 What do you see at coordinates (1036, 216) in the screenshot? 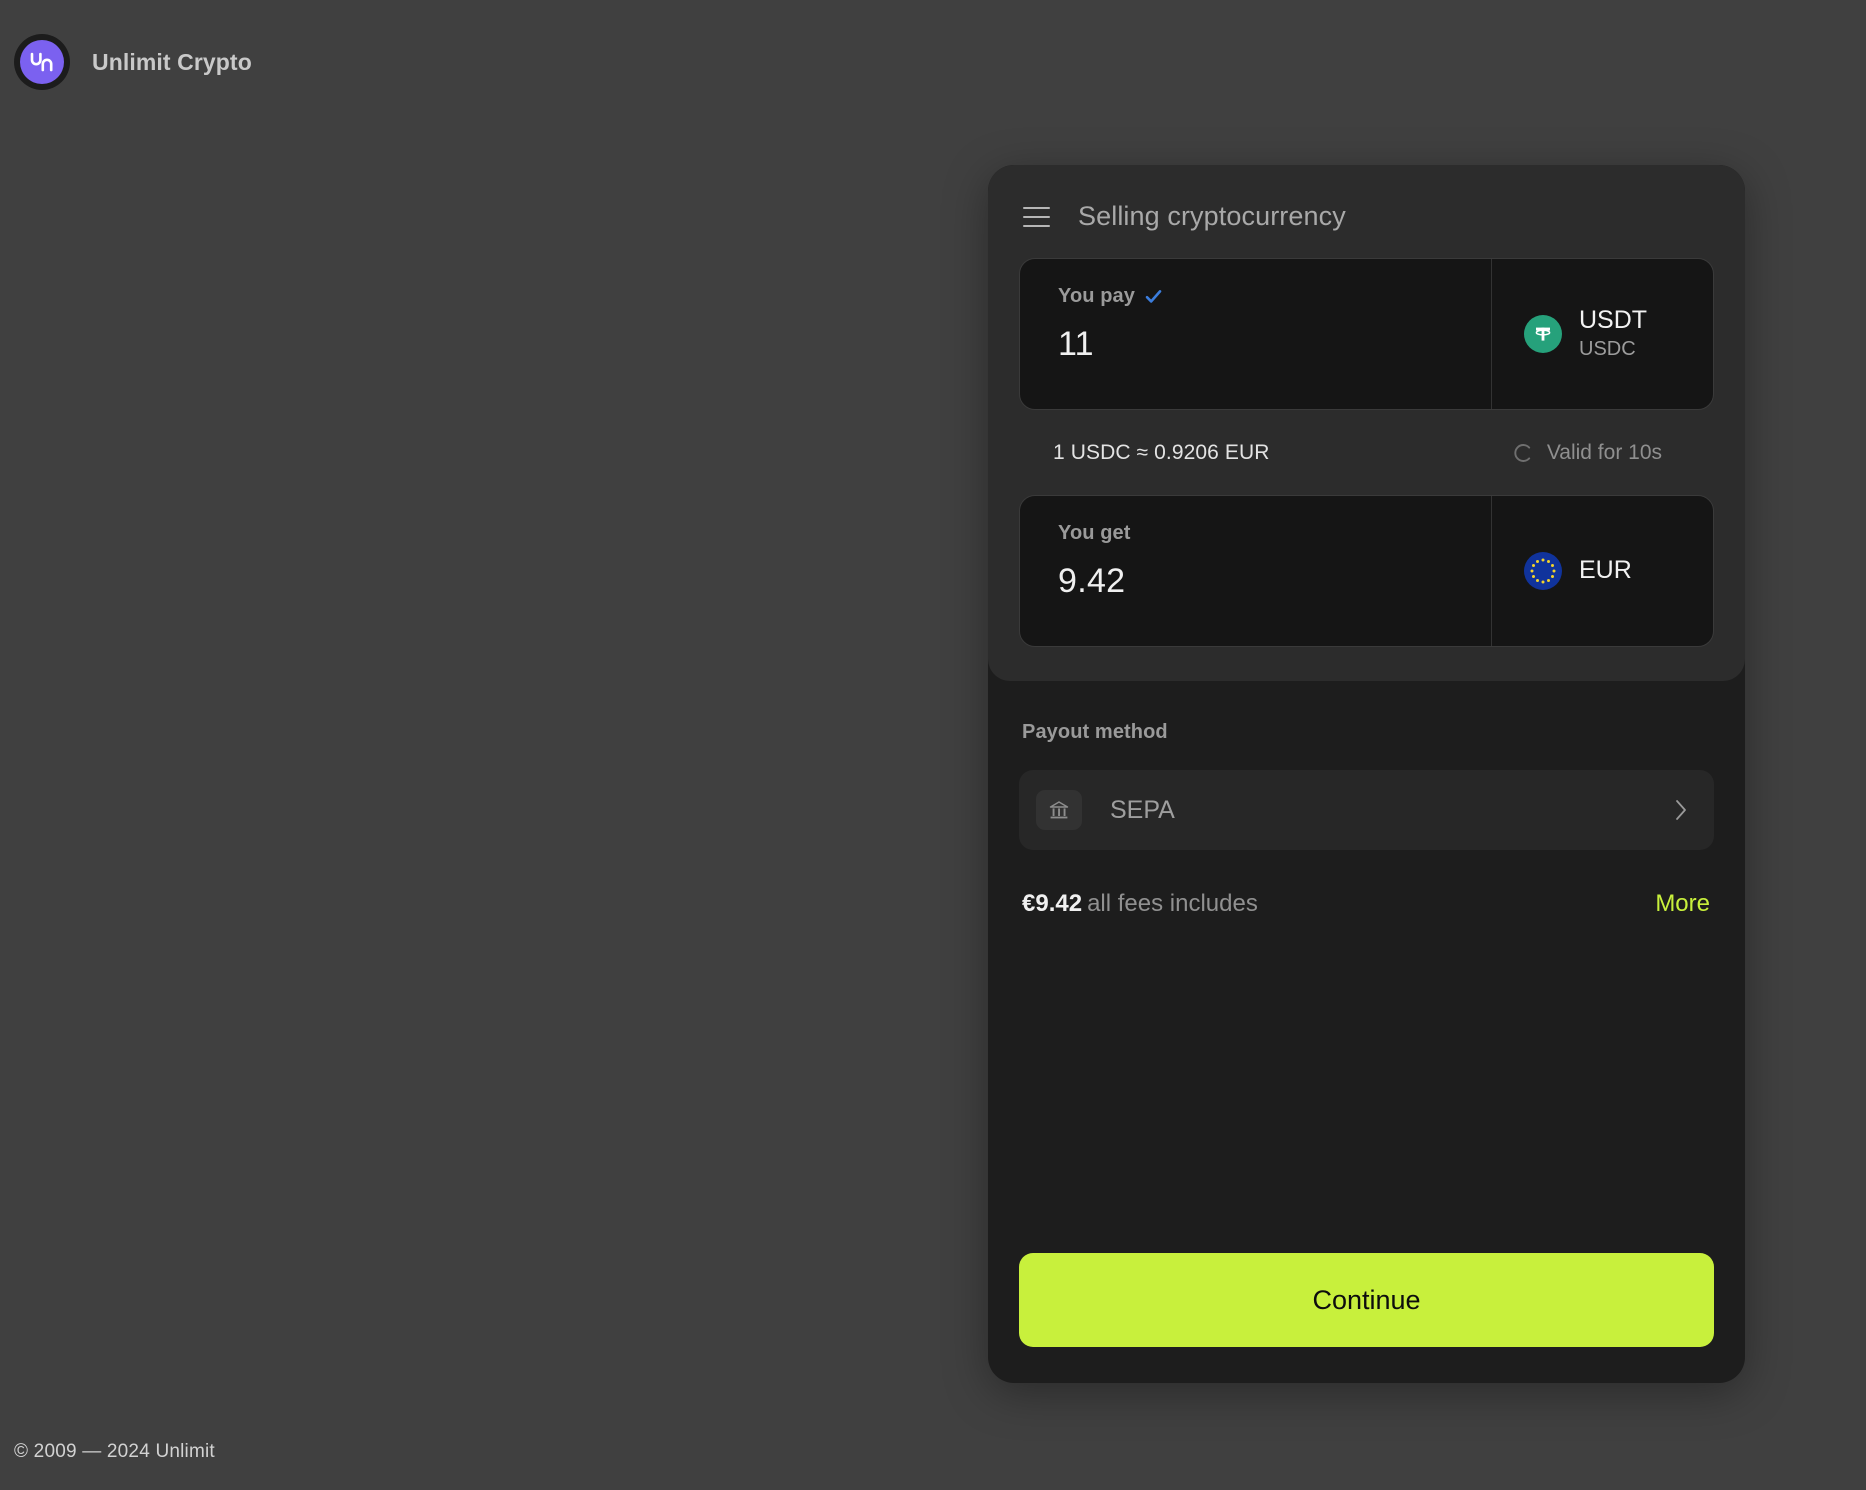
I see `hamburger-menu-icon` at bounding box center [1036, 216].